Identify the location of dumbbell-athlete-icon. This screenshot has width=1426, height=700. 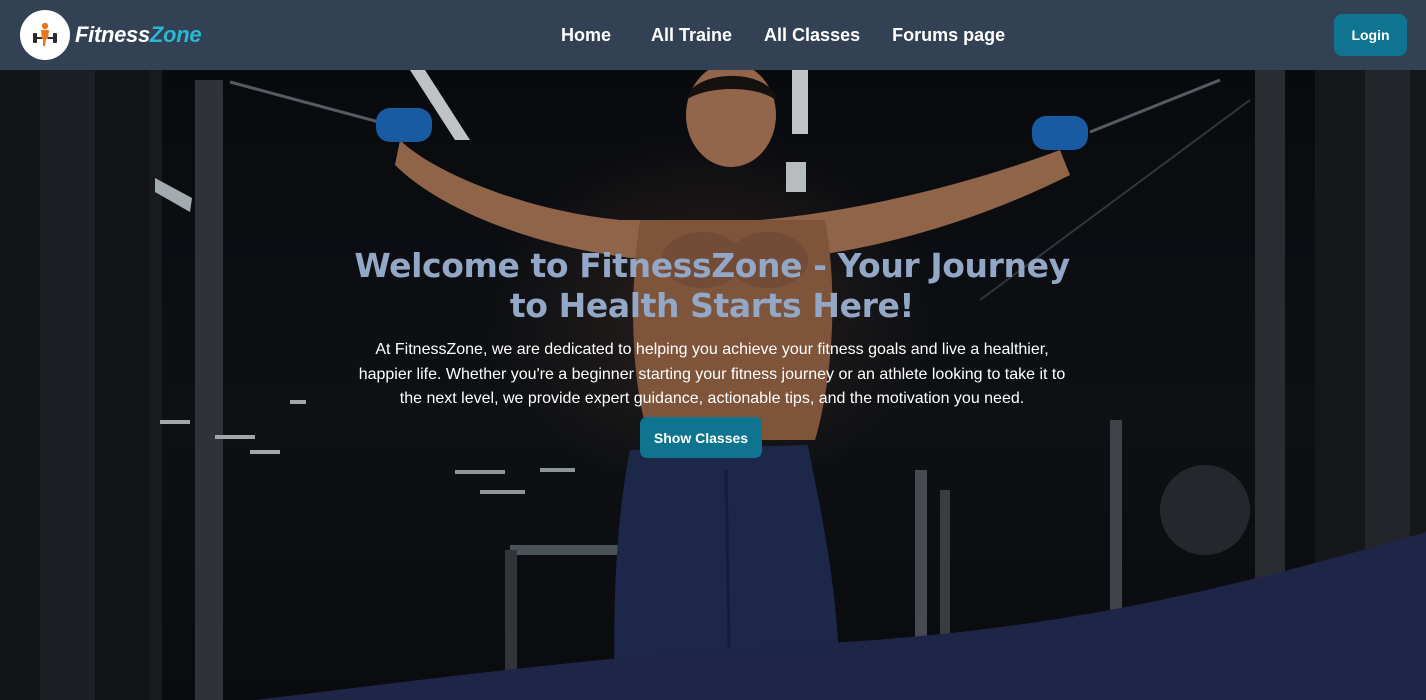
(45, 34).